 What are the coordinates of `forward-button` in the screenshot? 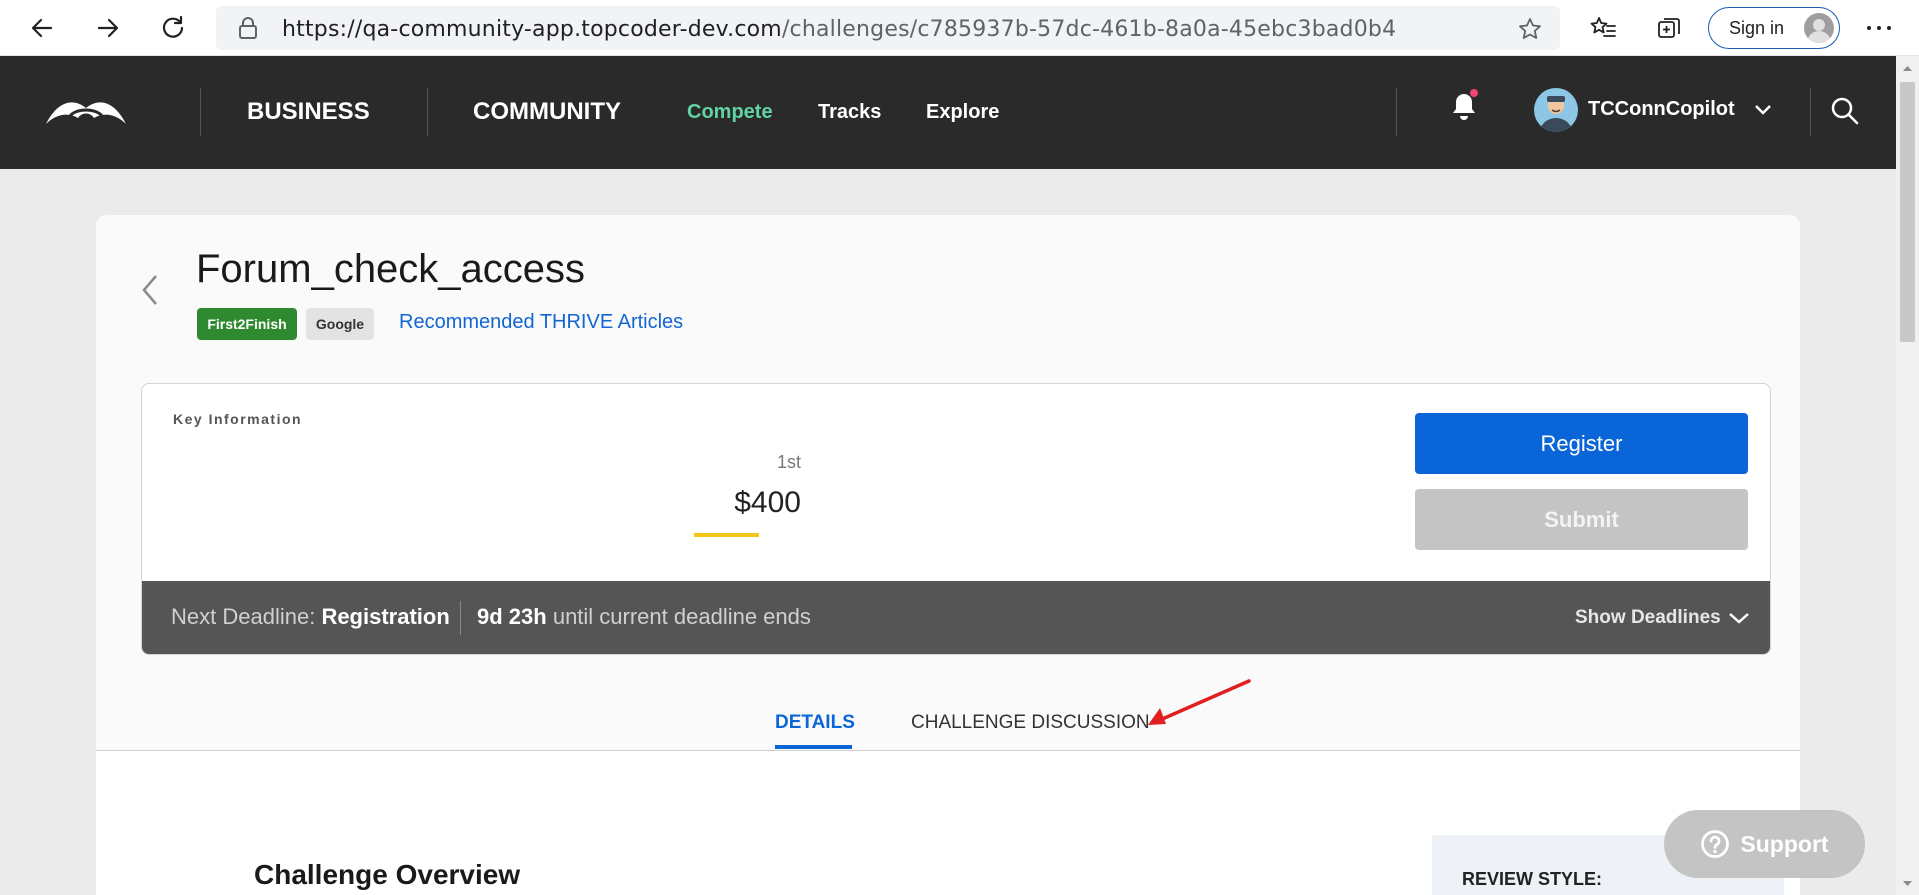 It's located at (108, 28).